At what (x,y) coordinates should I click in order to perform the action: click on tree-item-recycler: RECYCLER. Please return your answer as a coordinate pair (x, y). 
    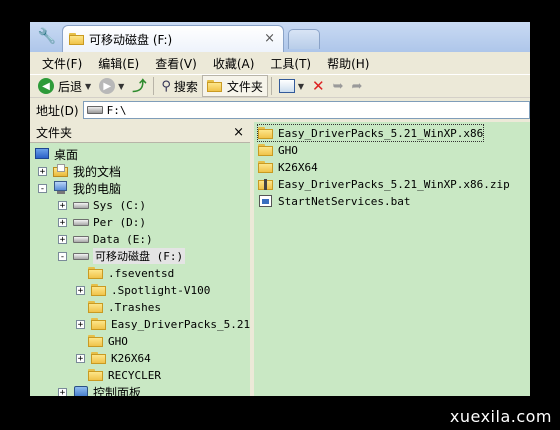
    Looking at the image, I should click on (124, 375).